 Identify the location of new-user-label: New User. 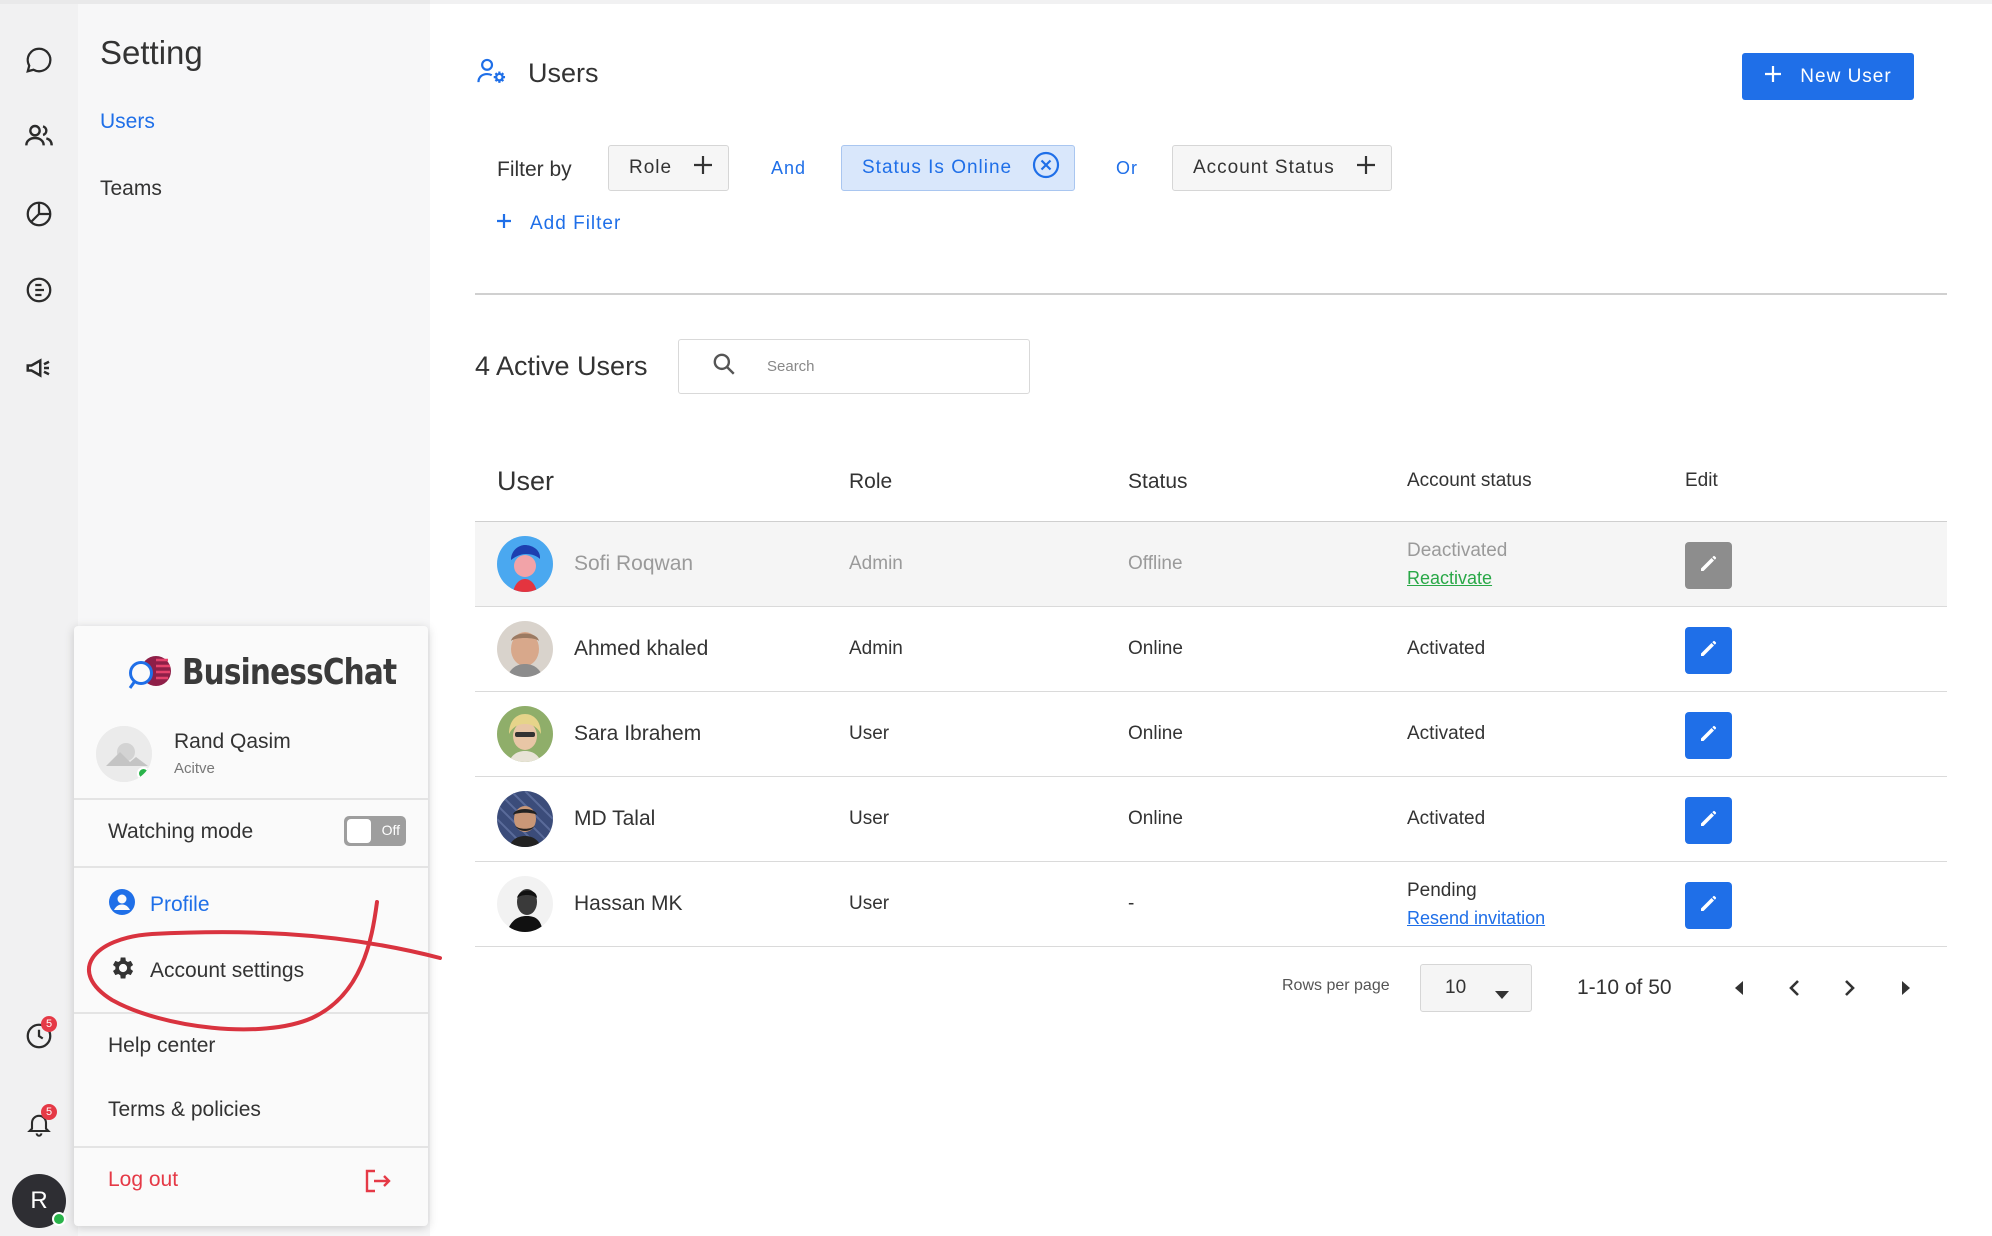
(1846, 76).